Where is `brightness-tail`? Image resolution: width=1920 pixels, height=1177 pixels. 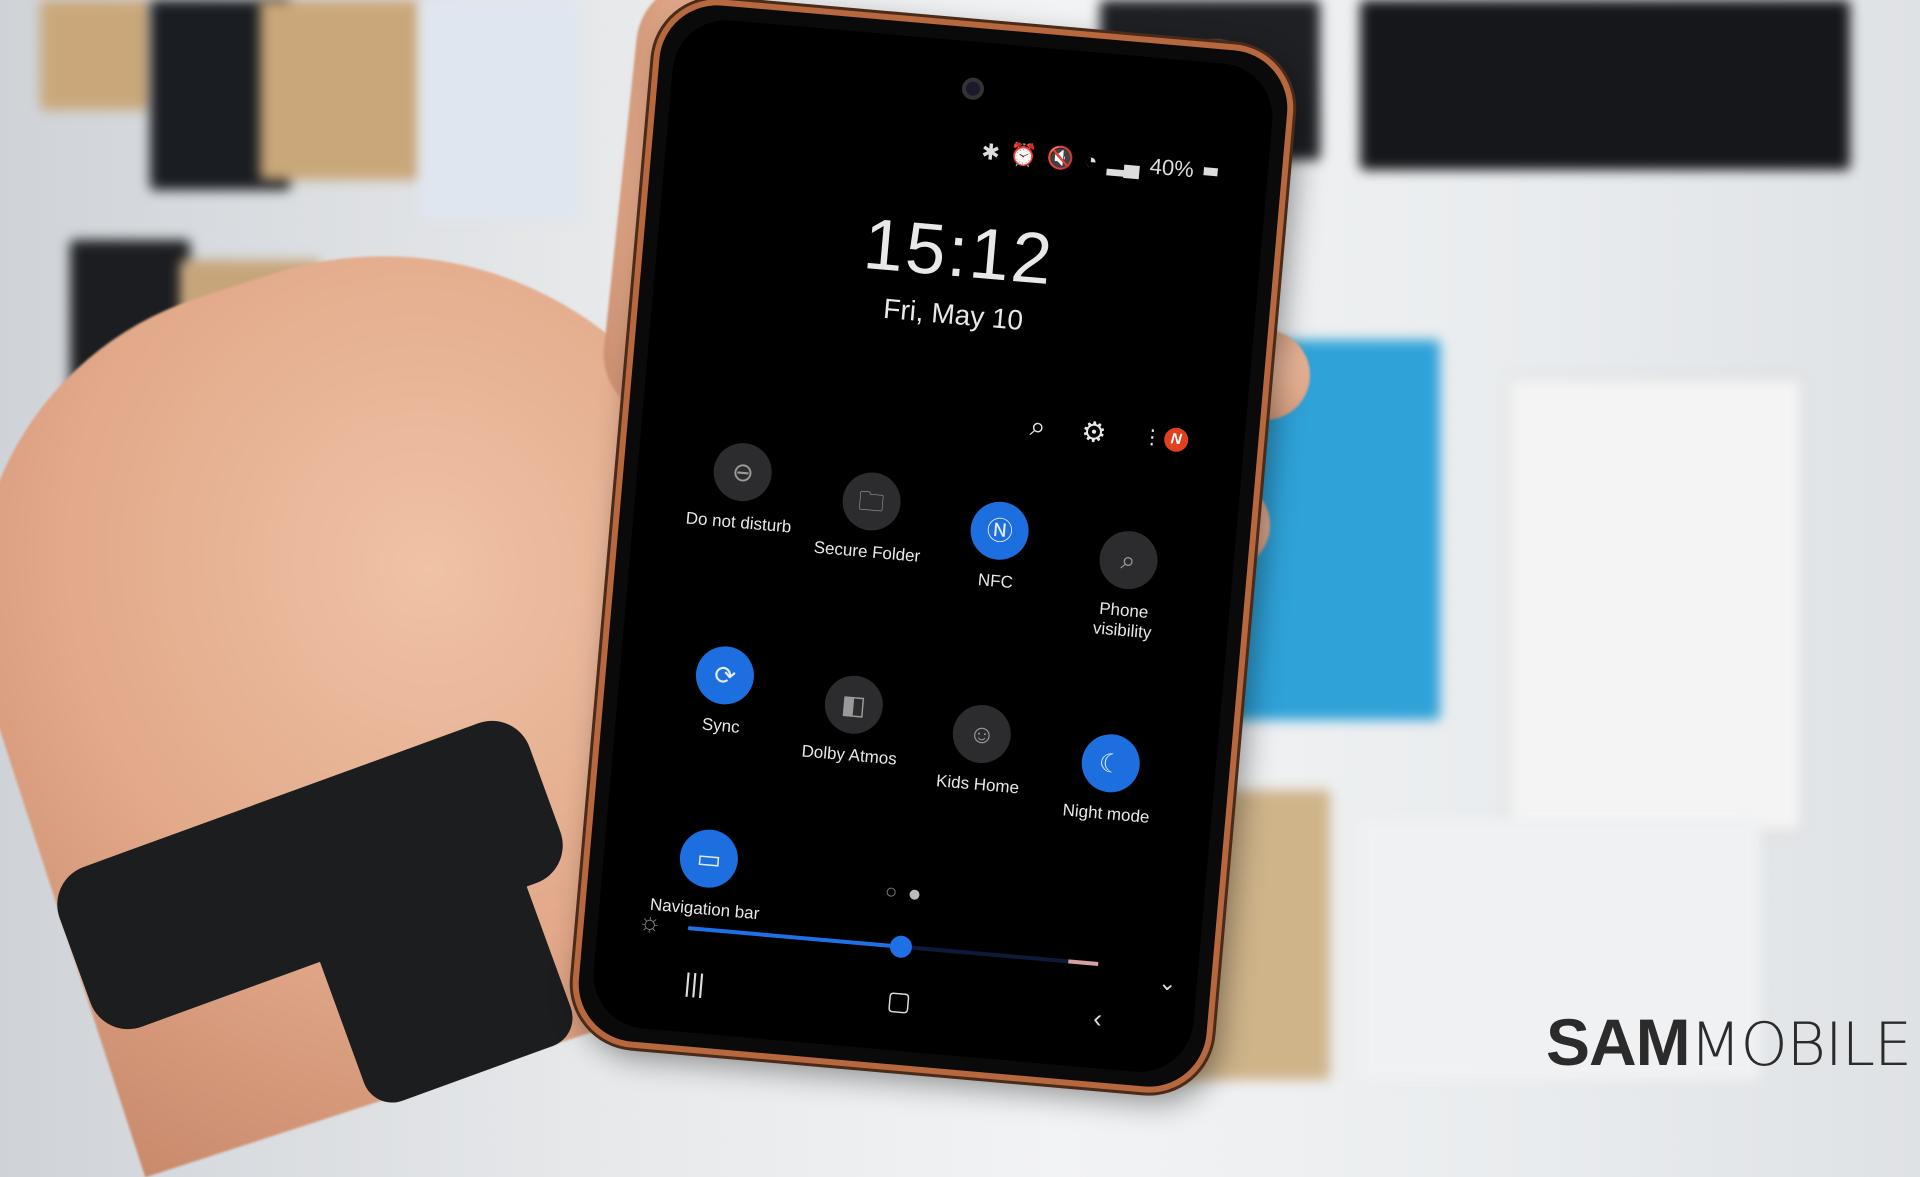 brightness-tail is located at coordinates (1083, 962).